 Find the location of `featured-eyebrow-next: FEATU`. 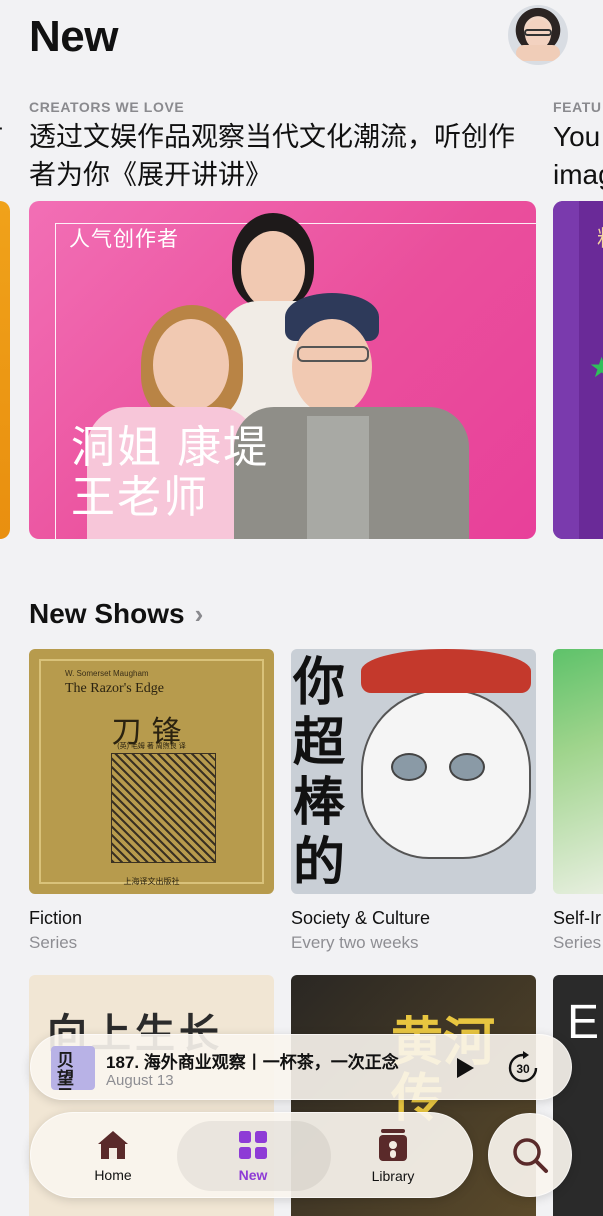

featured-eyebrow-next: FEATU is located at coordinates (577, 107).